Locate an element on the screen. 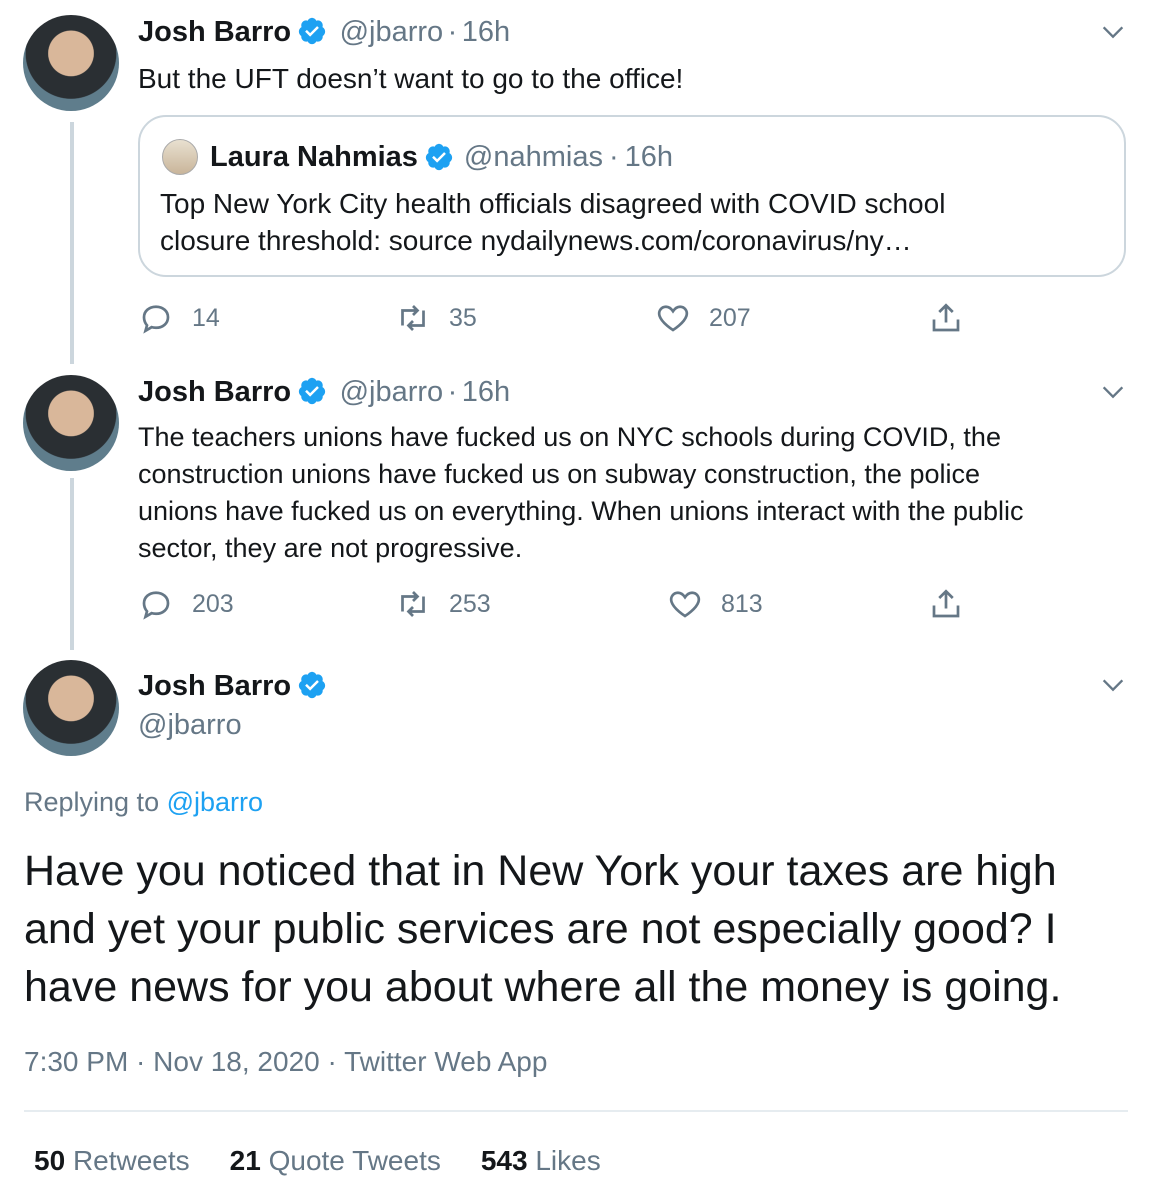  retweet-button: 35 is located at coordinates (436, 318).